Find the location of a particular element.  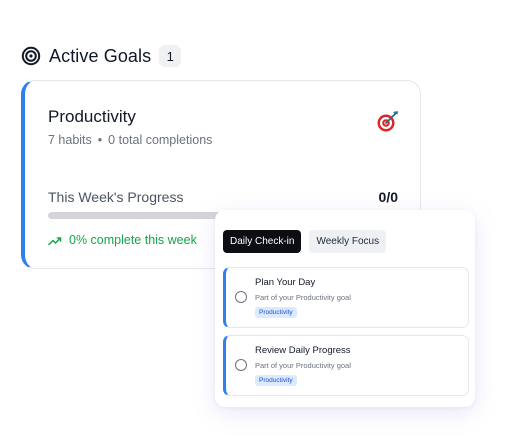

active-goals-header: Active Goals 1 is located at coordinates (101, 56).